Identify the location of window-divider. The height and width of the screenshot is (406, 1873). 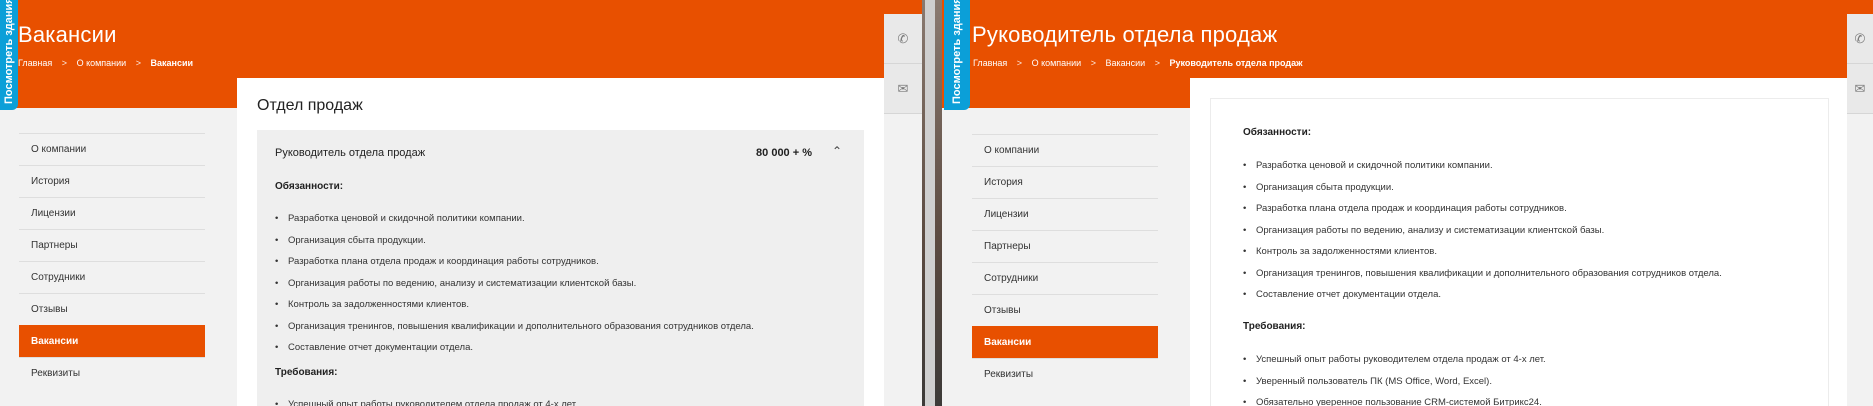
(932, 203).